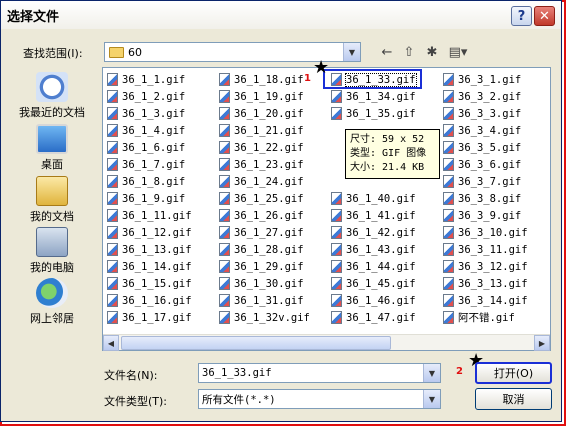  I want to click on file-item: 36_1_29.gif, so click(274, 266).